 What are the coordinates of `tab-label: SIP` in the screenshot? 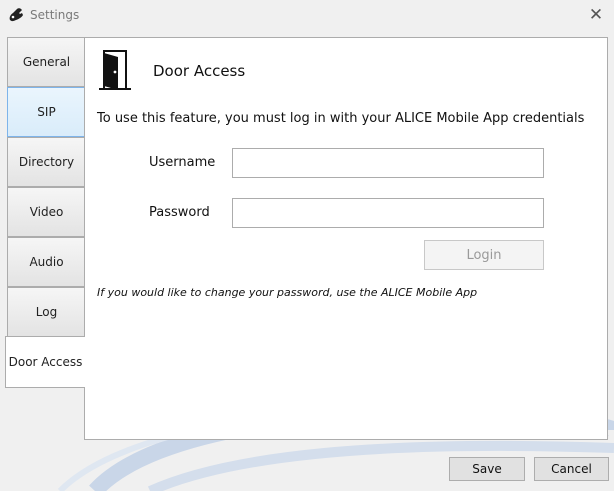 It's located at (46, 112).